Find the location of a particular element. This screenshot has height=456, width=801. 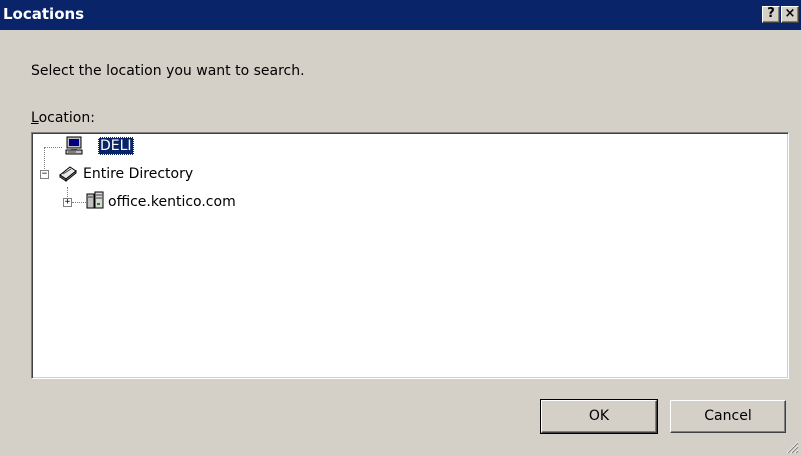

location-label-text: ocation: is located at coordinates (66, 118).